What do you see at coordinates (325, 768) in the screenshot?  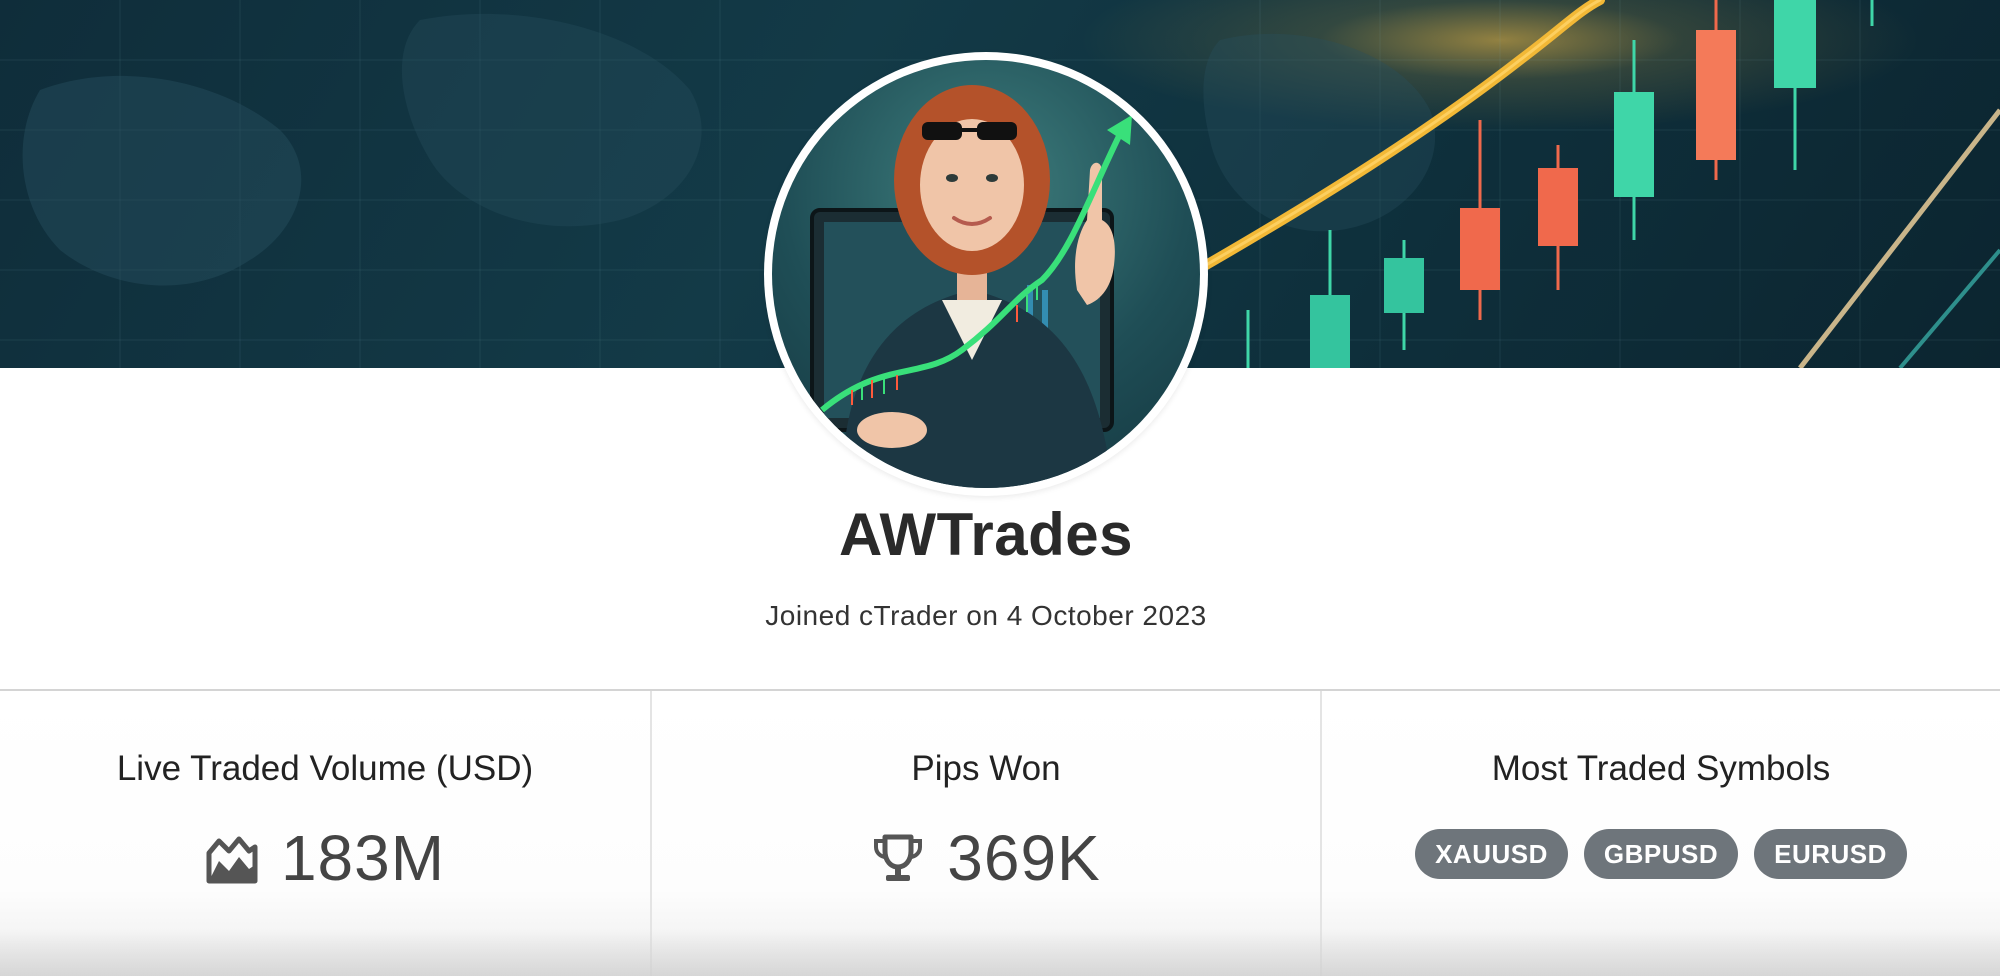 I see `stat-title: Live Traded Volume (USD)` at bounding box center [325, 768].